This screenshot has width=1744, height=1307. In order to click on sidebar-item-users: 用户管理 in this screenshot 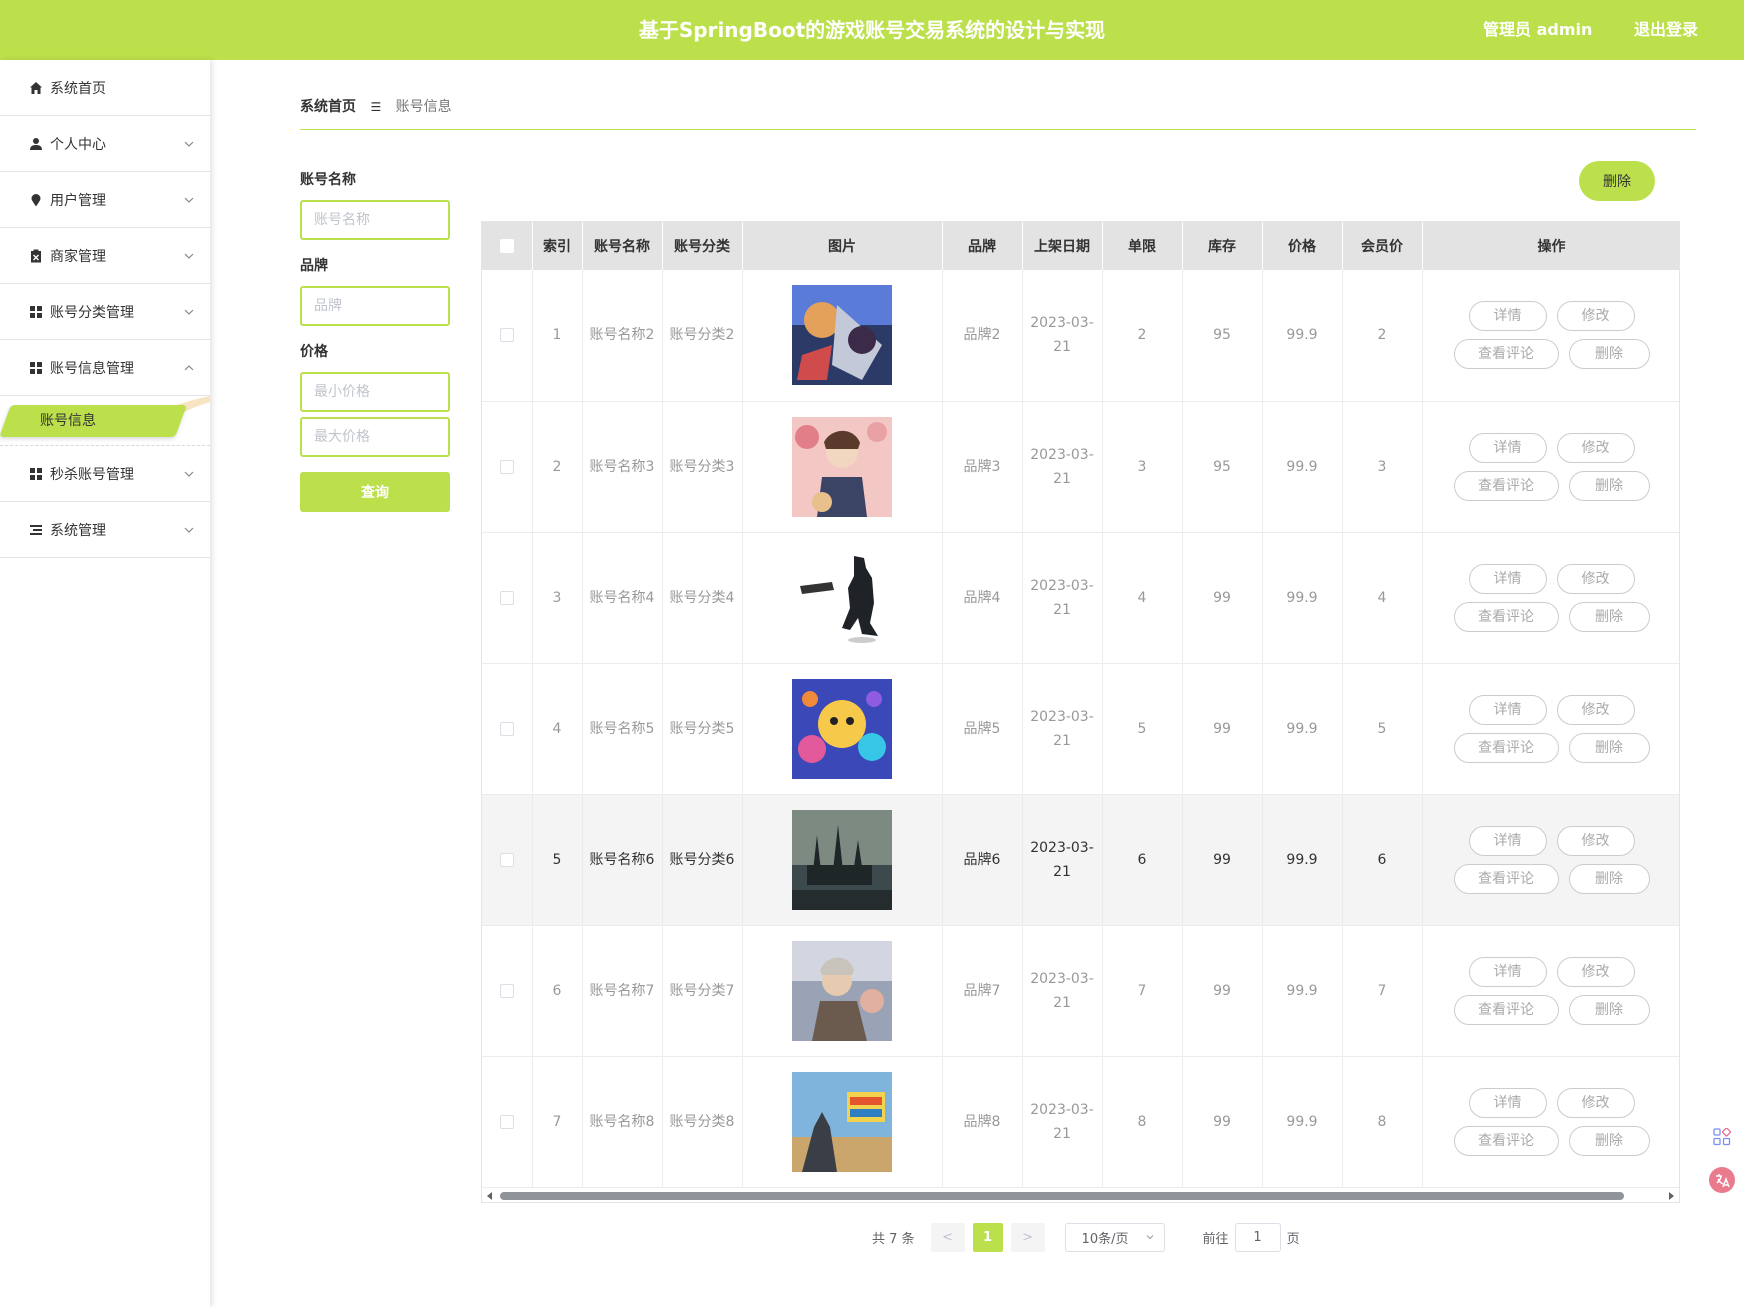, I will do `click(105, 200)`.